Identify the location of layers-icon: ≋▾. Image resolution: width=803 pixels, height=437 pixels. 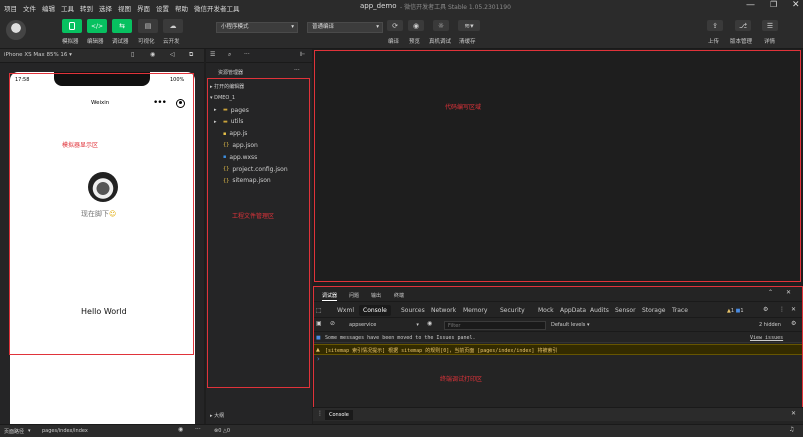
(469, 25).